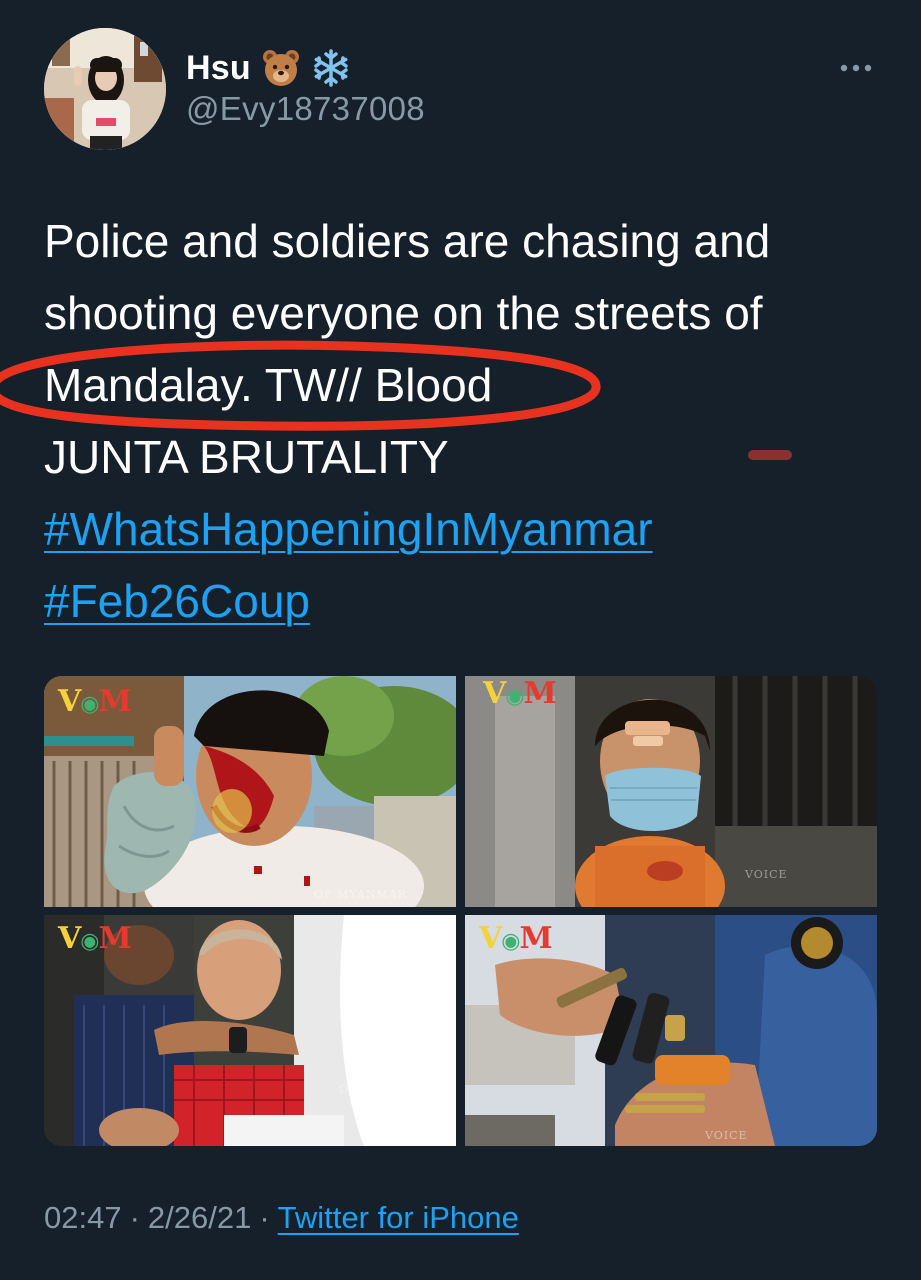  What do you see at coordinates (83, 1218) in the screenshot?
I see `tweet-time: 02:47` at bounding box center [83, 1218].